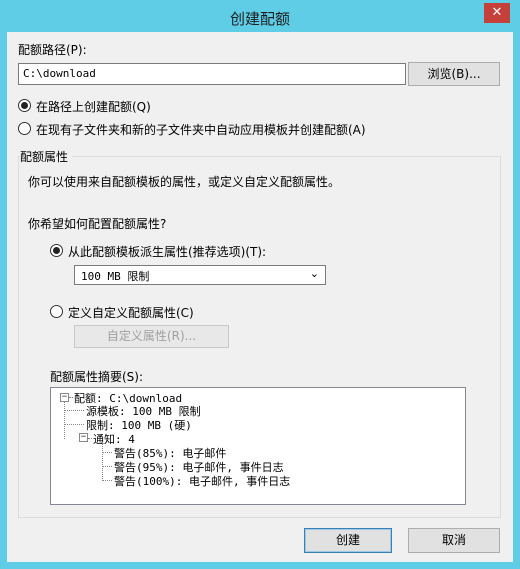 The image size is (520, 569). Describe the element at coordinates (201, 129) in the screenshot. I see `option-auto-apply-label: 在现有子文件夹和新的子文件夹中自动应用模板并创建配额(A)` at that location.